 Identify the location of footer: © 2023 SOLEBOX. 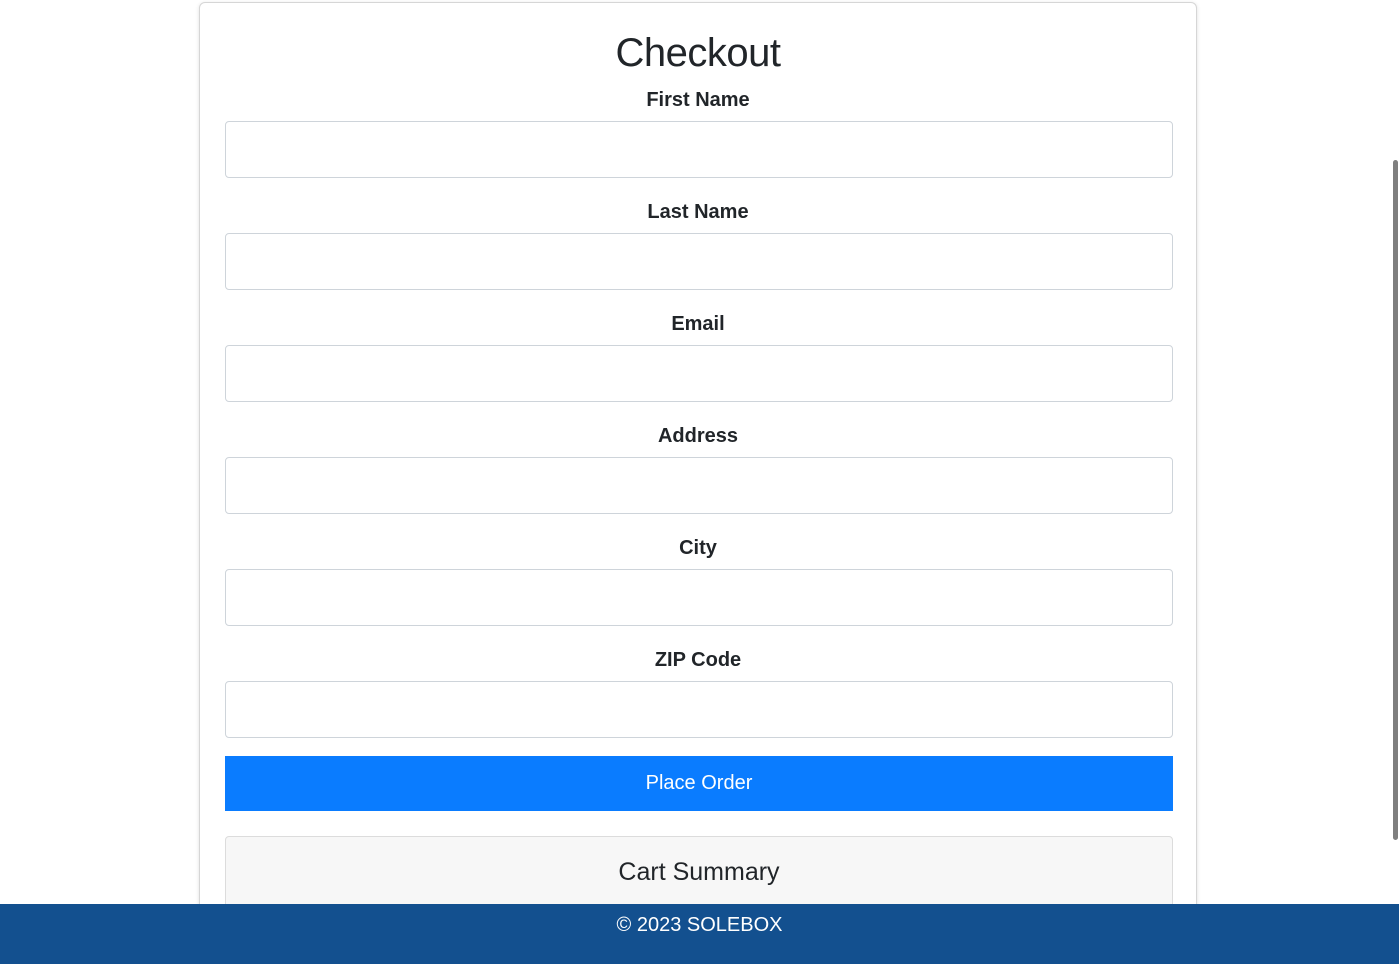
(699, 934).